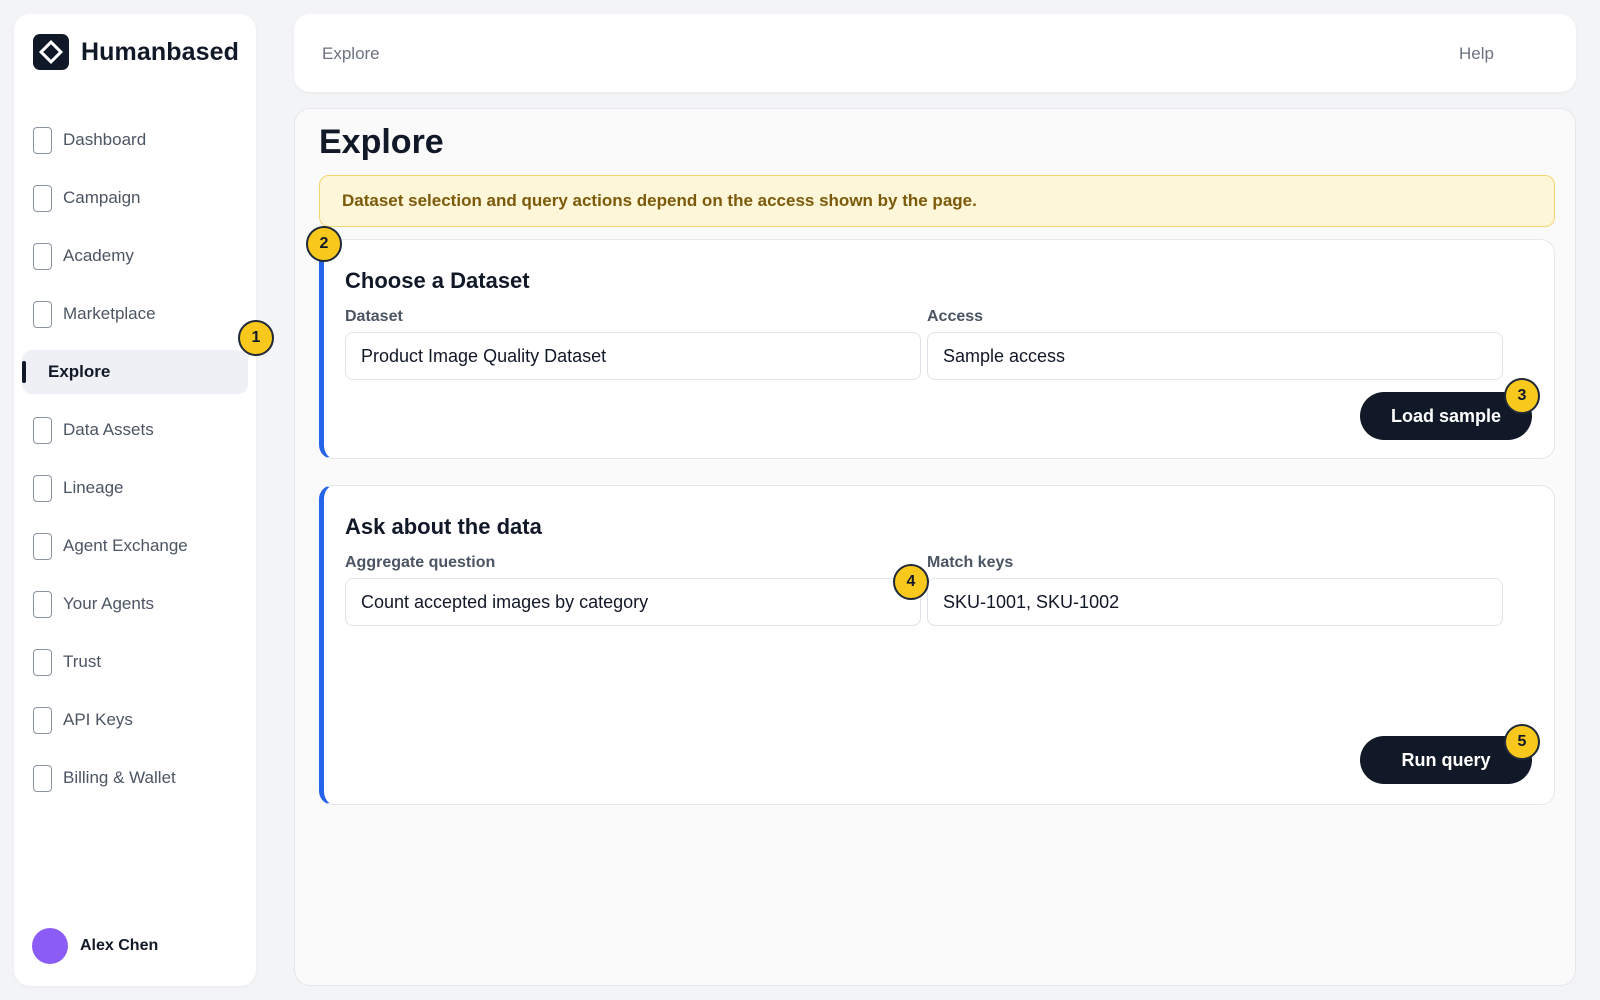 The width and height of the screenshot is (1600, 1000). I want to click on sidebar-item-label: Marketplace, so click(109, 313).